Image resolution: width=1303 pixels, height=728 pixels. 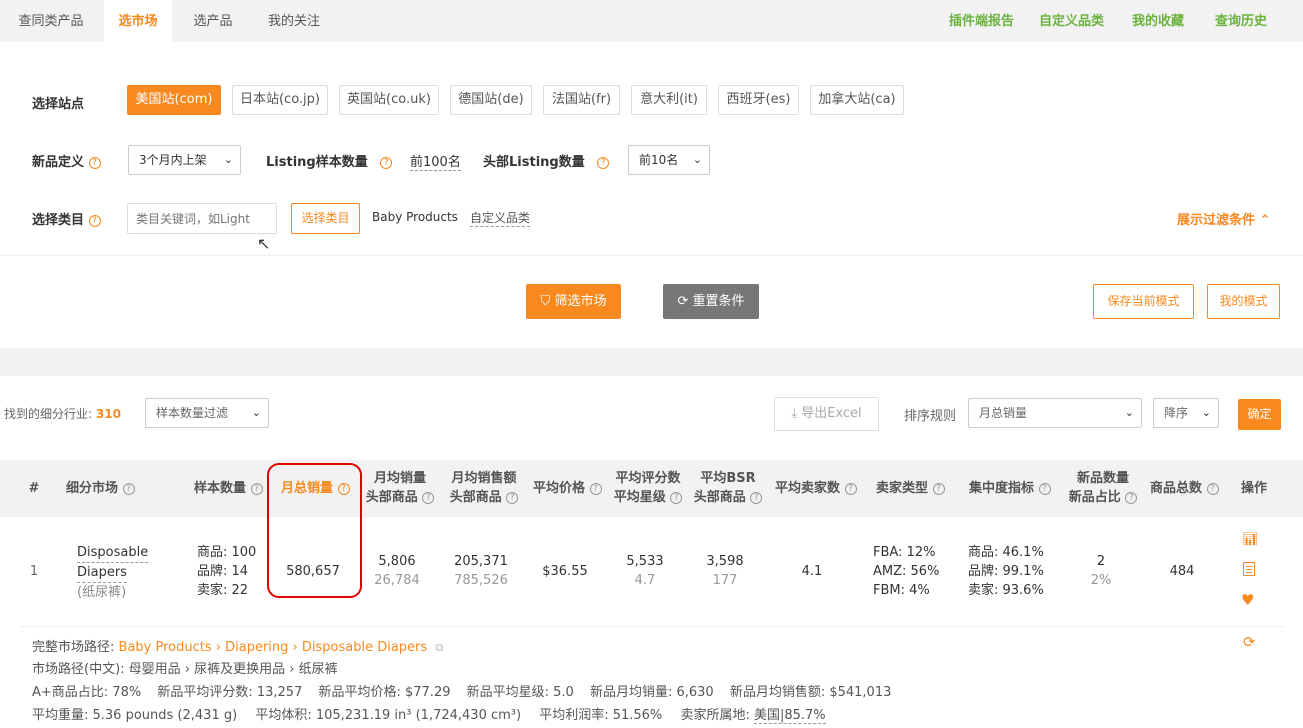 What do you see at coordinates (1259, 414) in the screenshot?
I see `confirm-sort-button: 确定` at bounding box center [1259, 414].